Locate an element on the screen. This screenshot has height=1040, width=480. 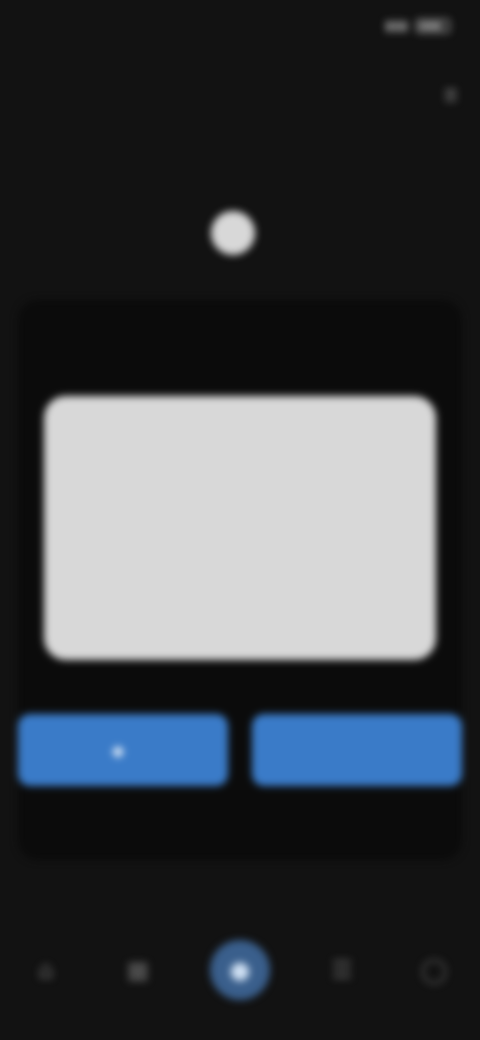
battery-icon is located at coordinates (433, 26).